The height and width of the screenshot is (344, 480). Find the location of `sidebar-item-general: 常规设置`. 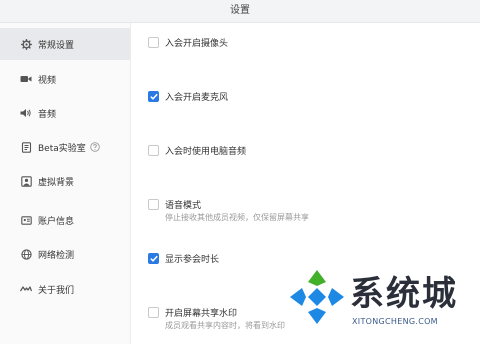

sidebar-item-general: 常规设置 is located at coordinates (65, 44).